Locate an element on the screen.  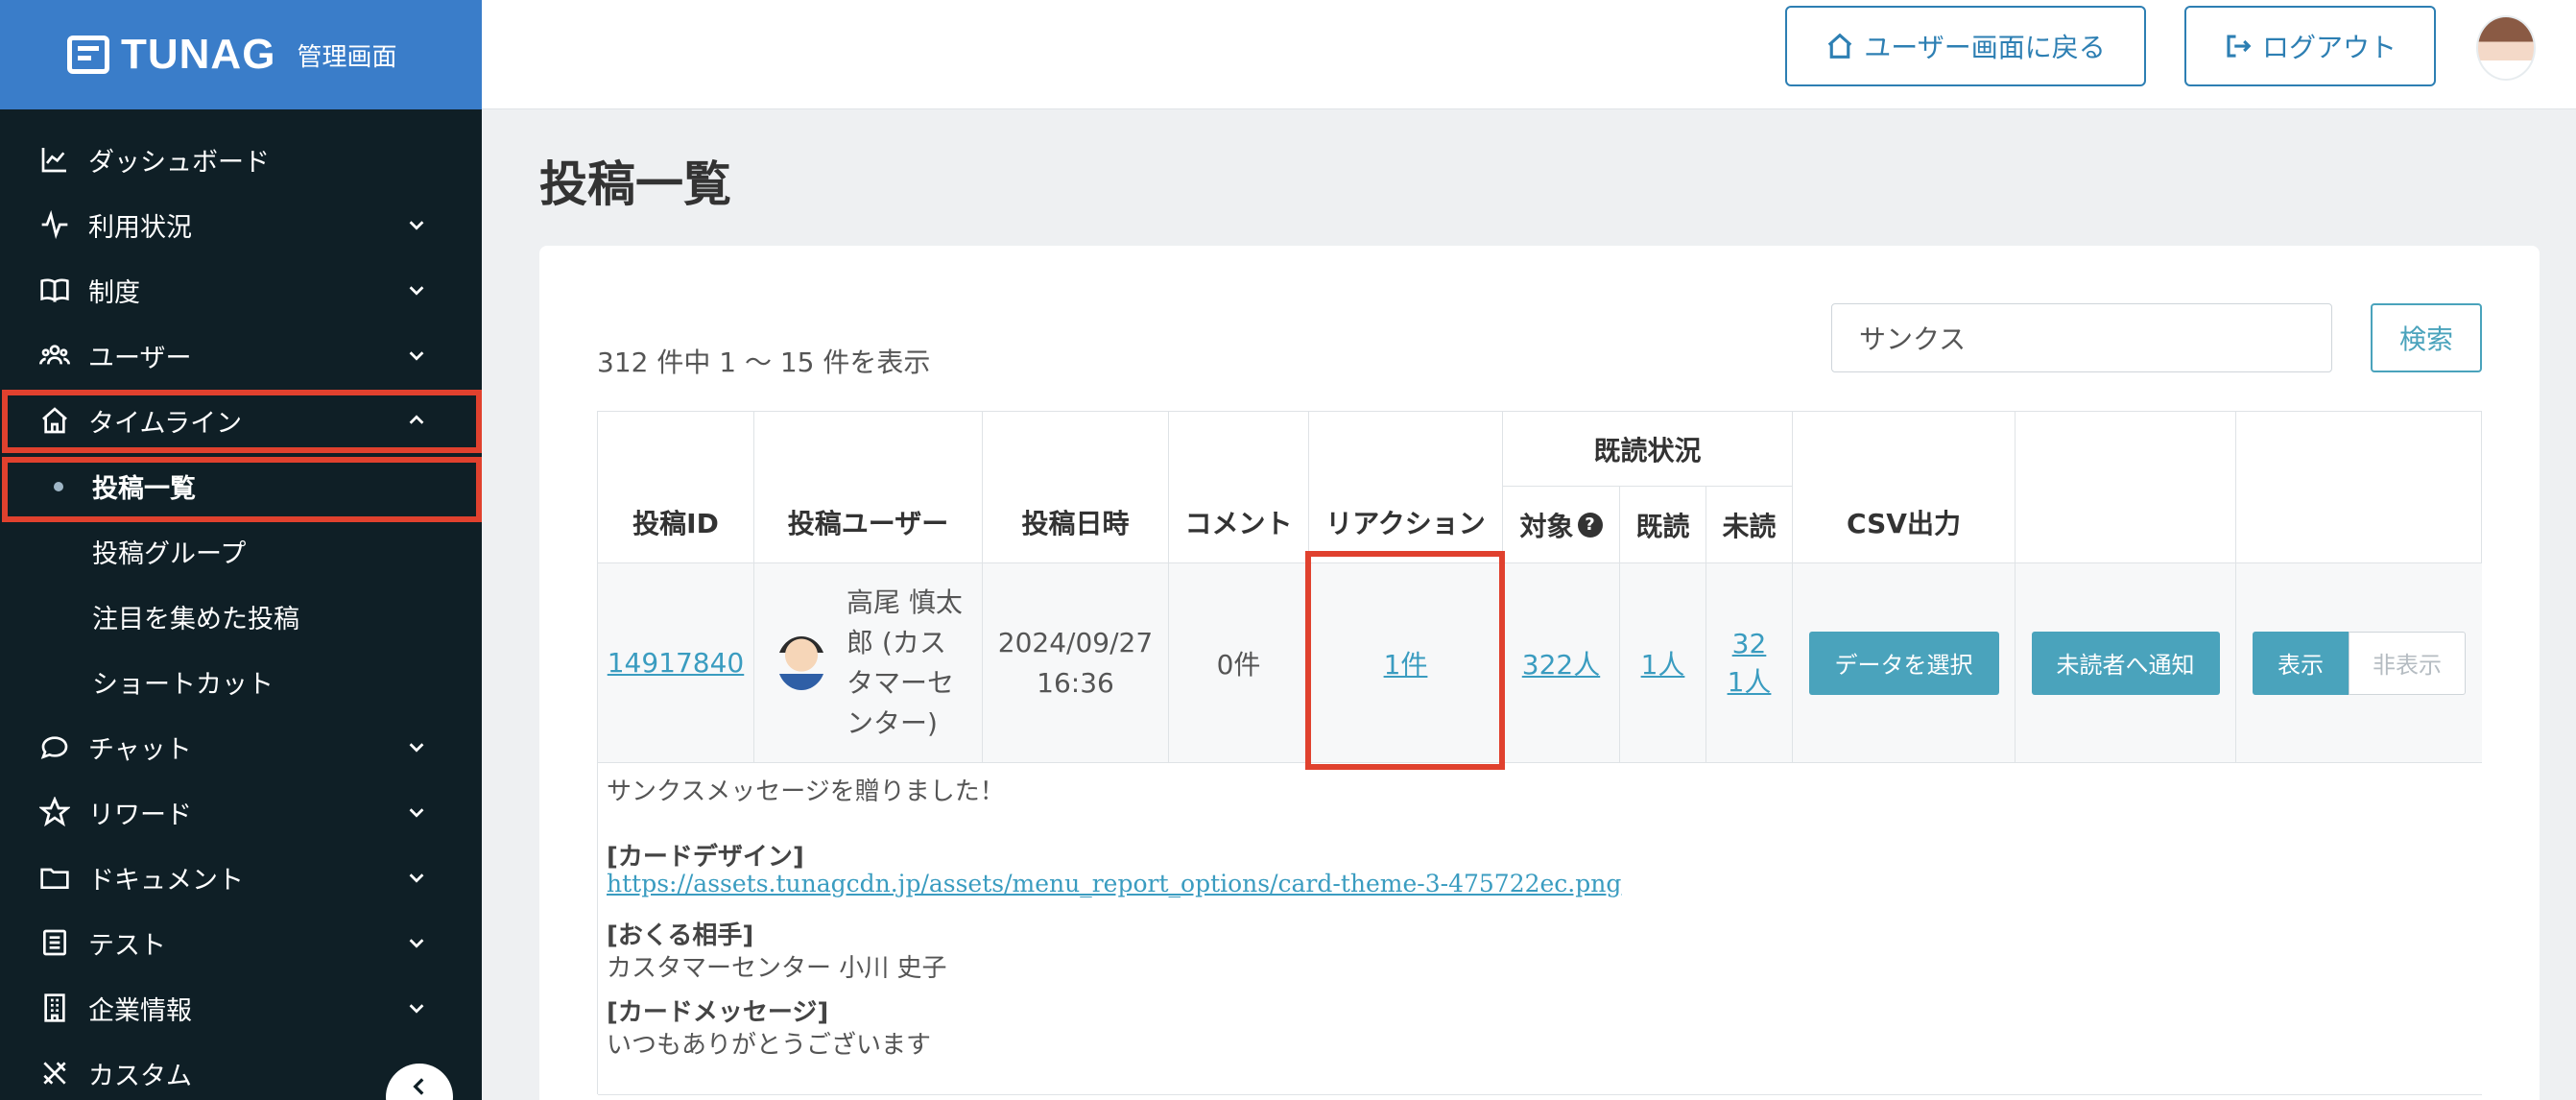
cell-visibility: 表示 非表示 is located at coordinates (2359, 663).